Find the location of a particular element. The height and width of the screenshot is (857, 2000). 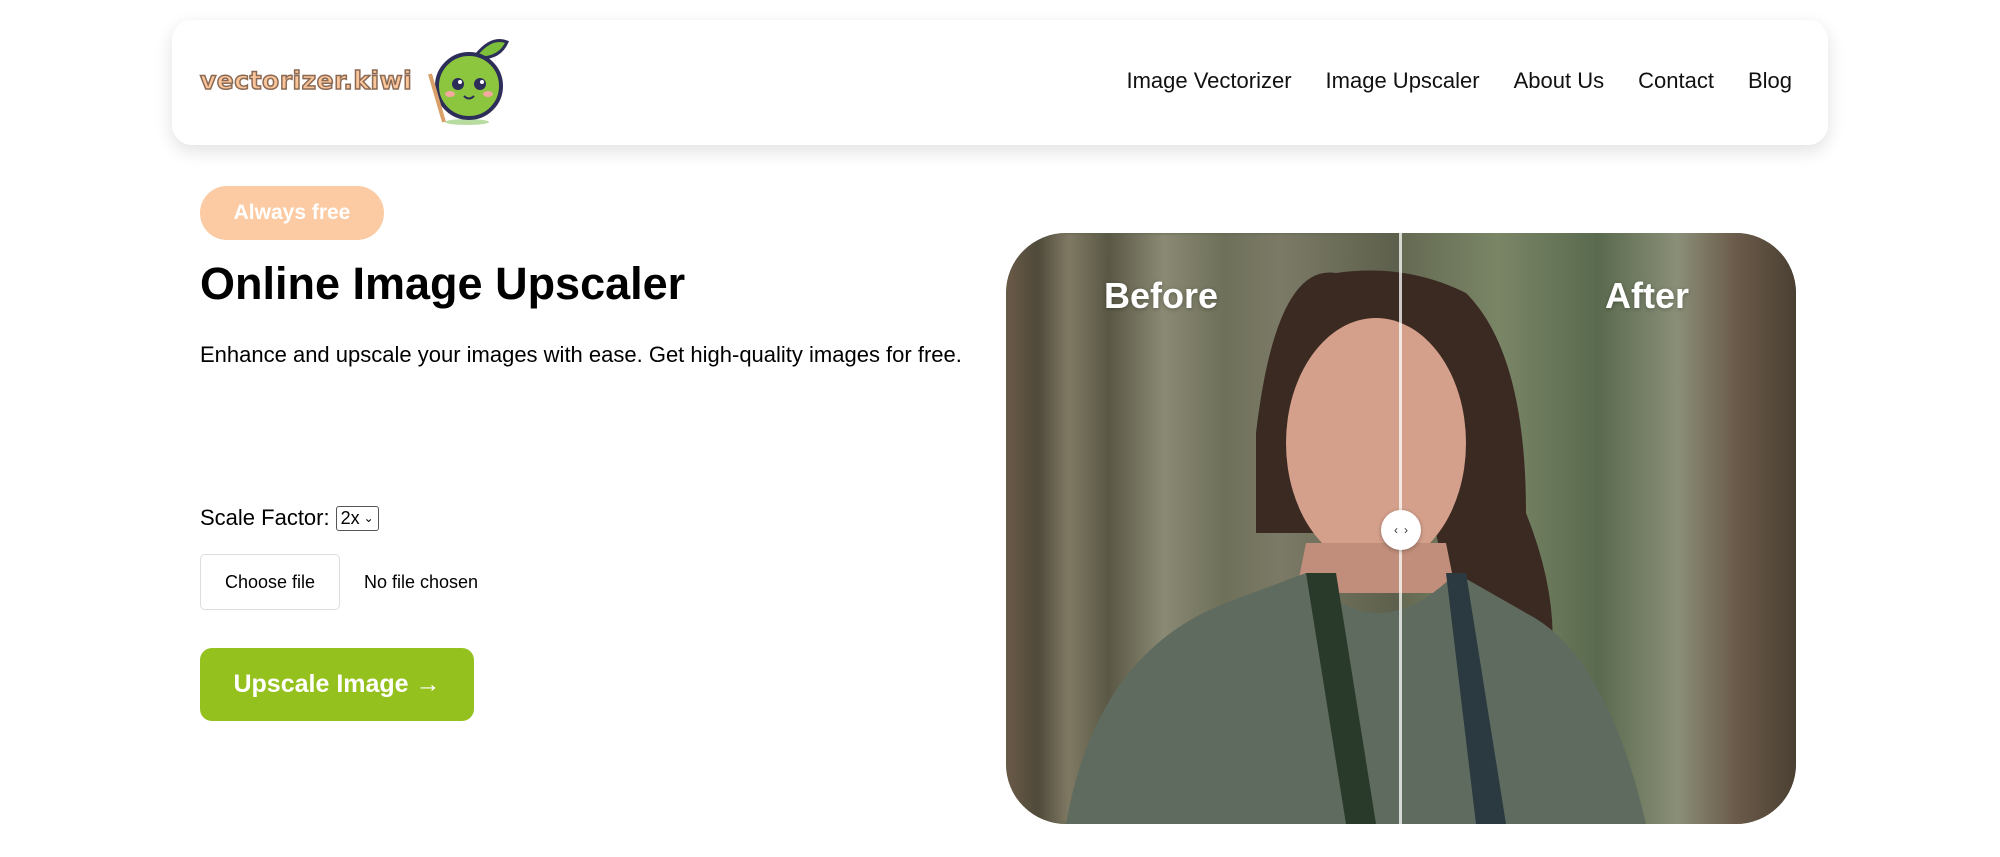

scale-factor-row: Scale Factor: 2x ⌄ is located at coordinates (289, 518).